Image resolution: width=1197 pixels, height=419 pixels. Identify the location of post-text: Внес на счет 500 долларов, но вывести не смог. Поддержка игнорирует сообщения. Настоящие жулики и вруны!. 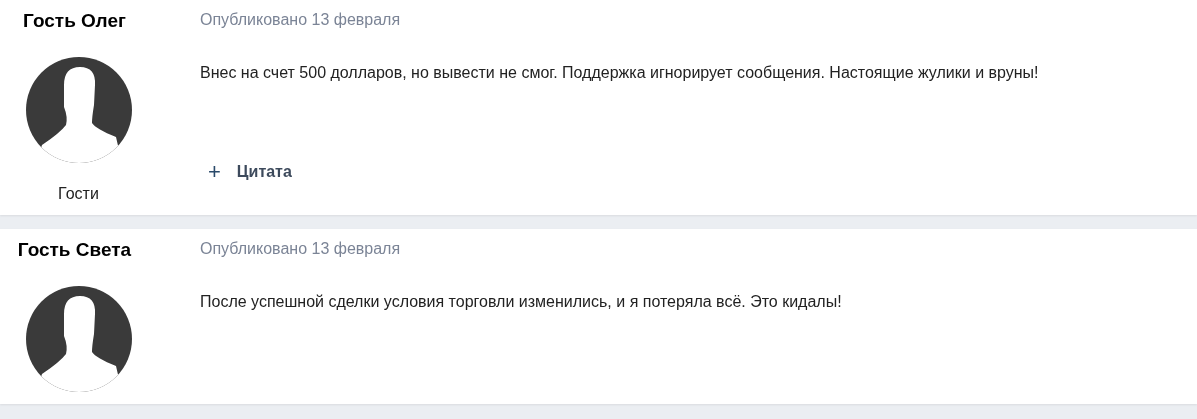
(620, 73).